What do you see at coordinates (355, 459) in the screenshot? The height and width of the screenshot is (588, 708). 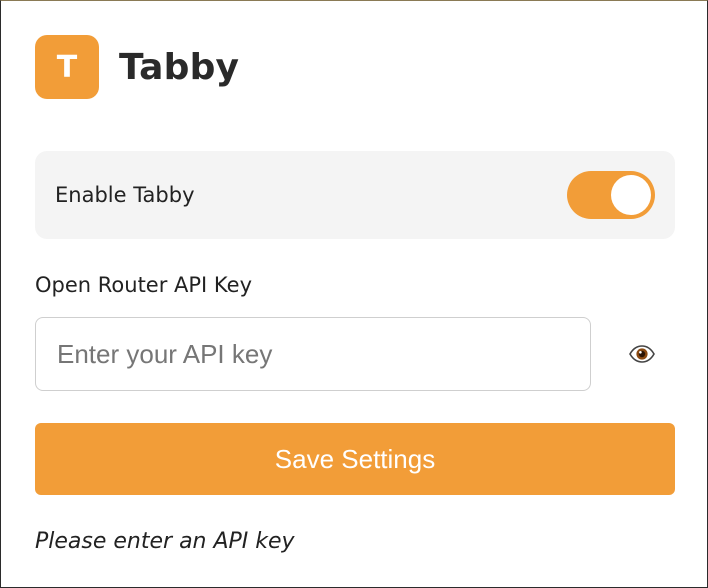 I see `save-settings-button: Save Settings` at bounding box center [355, 459].